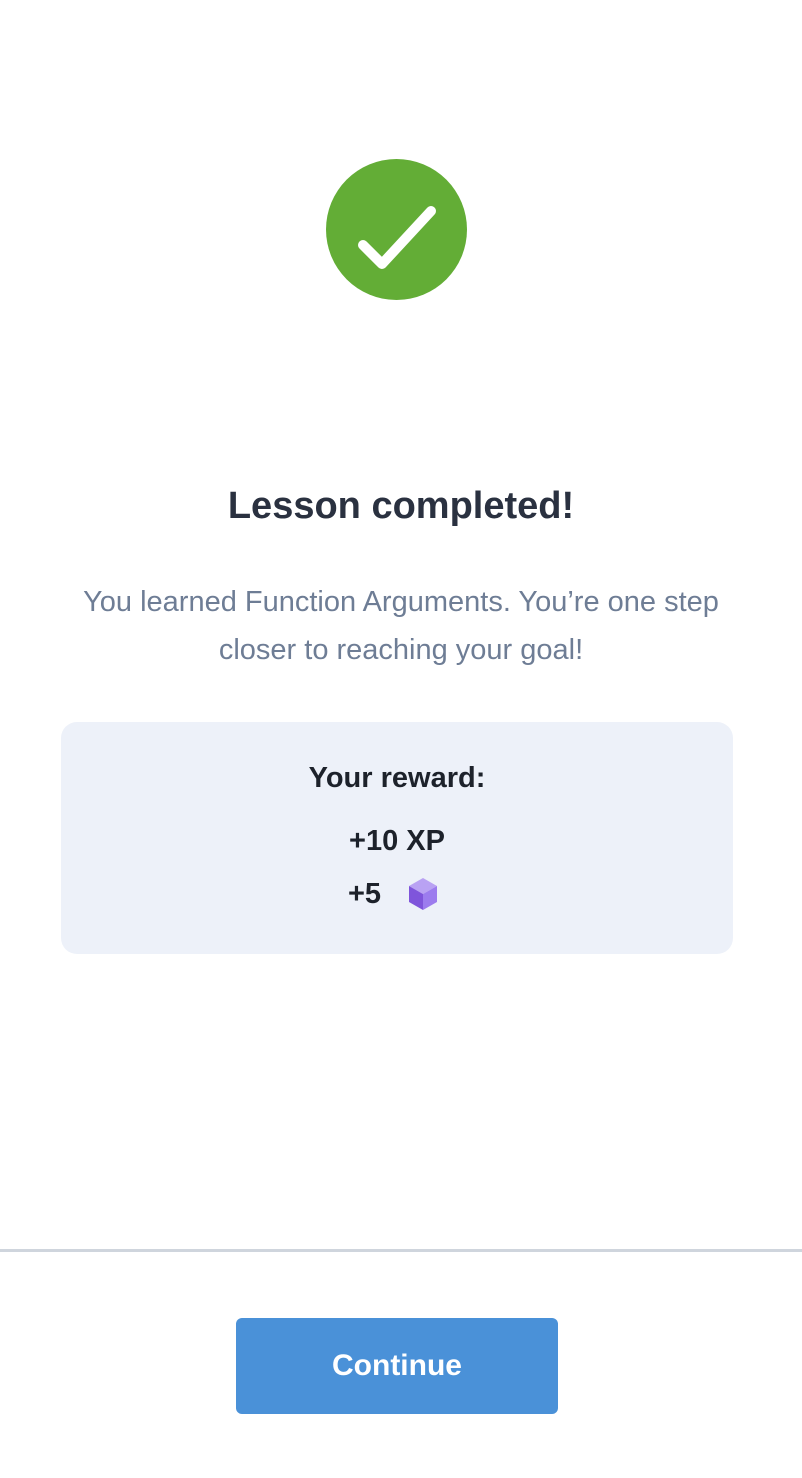  What do you see at coordinates (401, 506) in the screenshot?
I see `page-title: Lesson completed!` at bounding box center [401, 506].